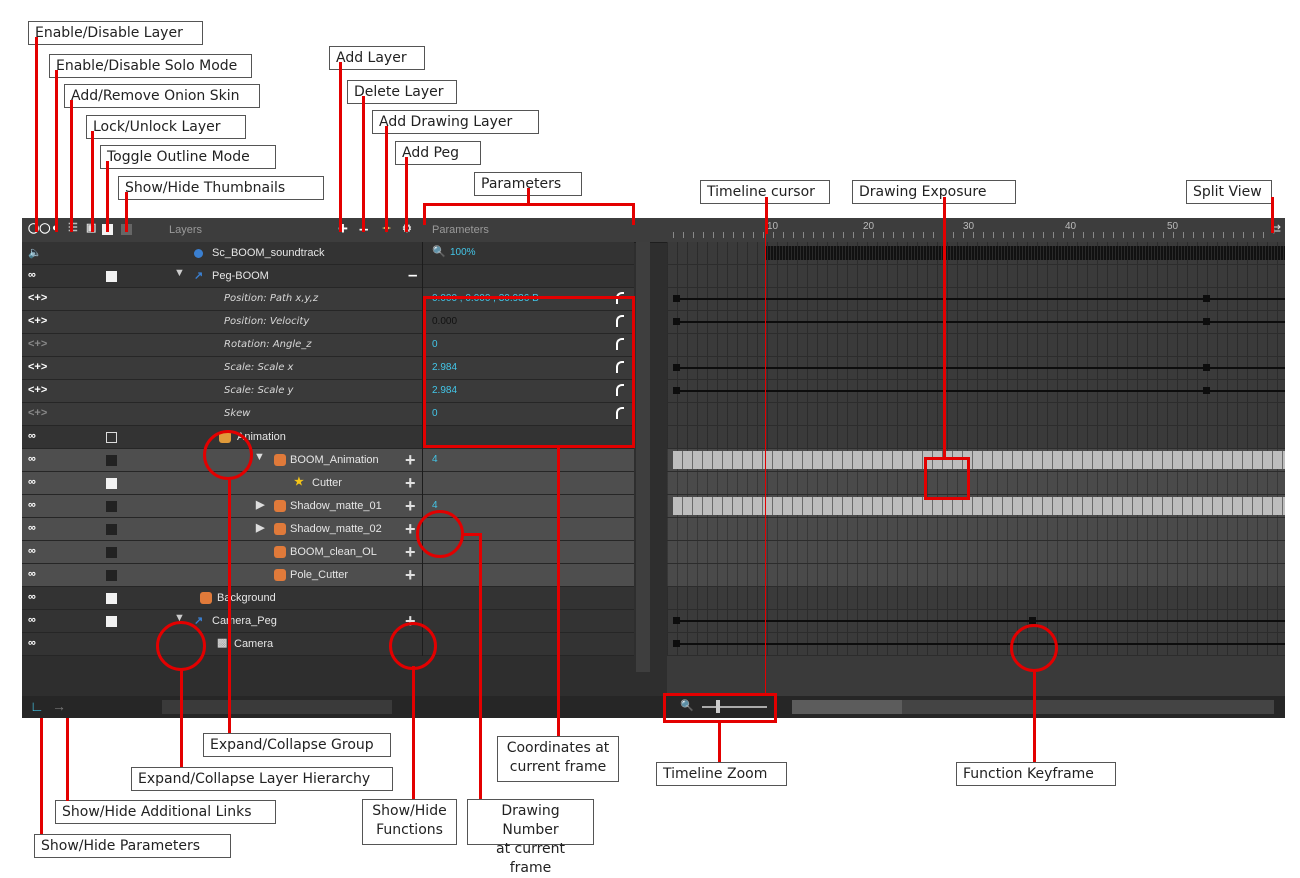 This screenshot has height=878, width=1300. What do you see at coordinates (328, 460) in the screenshot?
I see `layer-row: ∞ ▼ BOOM_Animation + 4` at bounding box center [328, 460].